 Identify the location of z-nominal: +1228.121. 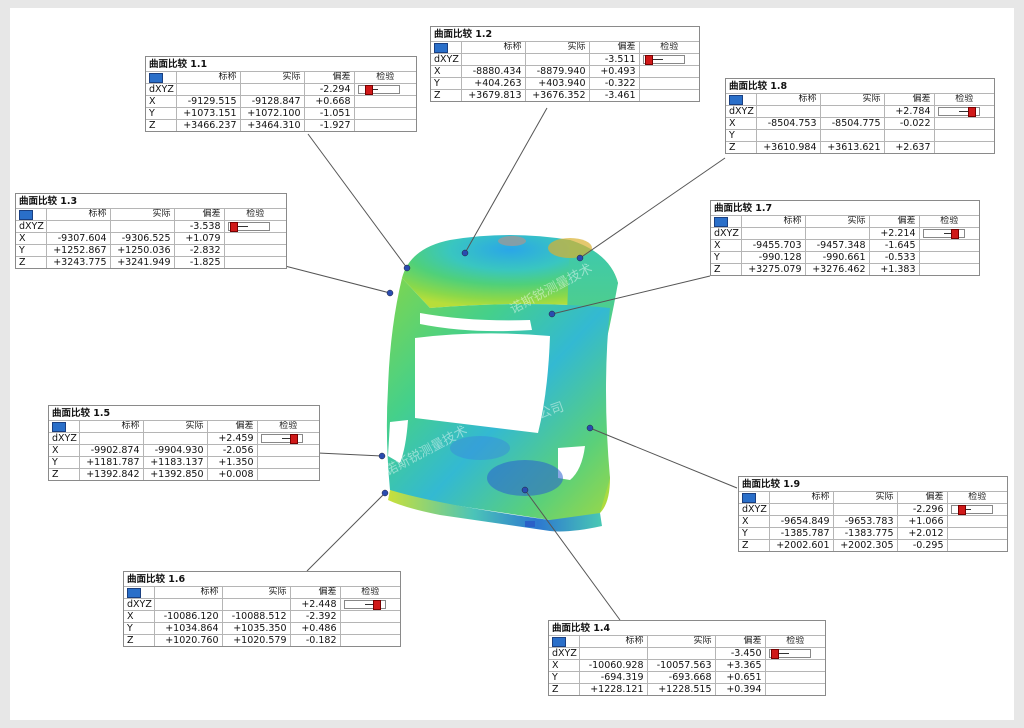
(612, 689).